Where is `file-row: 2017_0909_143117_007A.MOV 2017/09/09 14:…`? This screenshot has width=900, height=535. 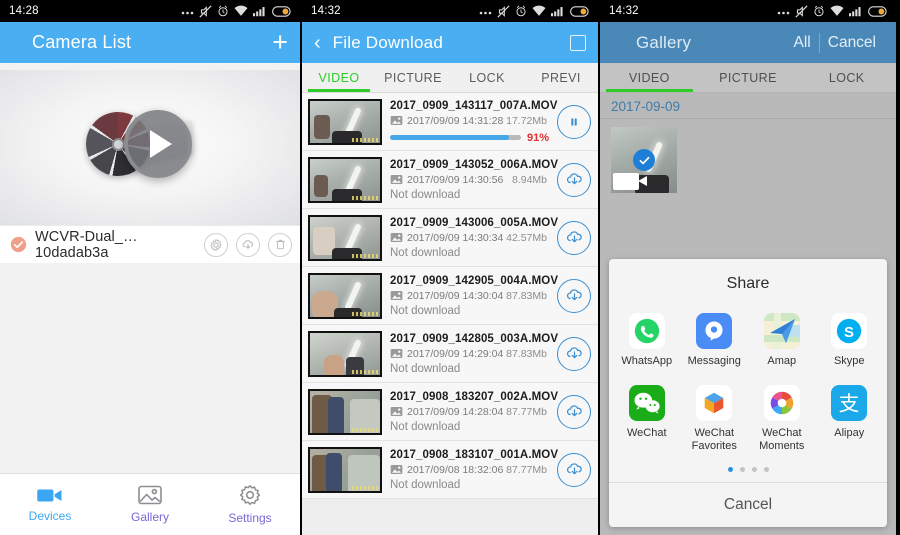 file-row: 2017_0909_143117_007A.MOV 2017/09/09 14:… is located at coordinates (450, 122).